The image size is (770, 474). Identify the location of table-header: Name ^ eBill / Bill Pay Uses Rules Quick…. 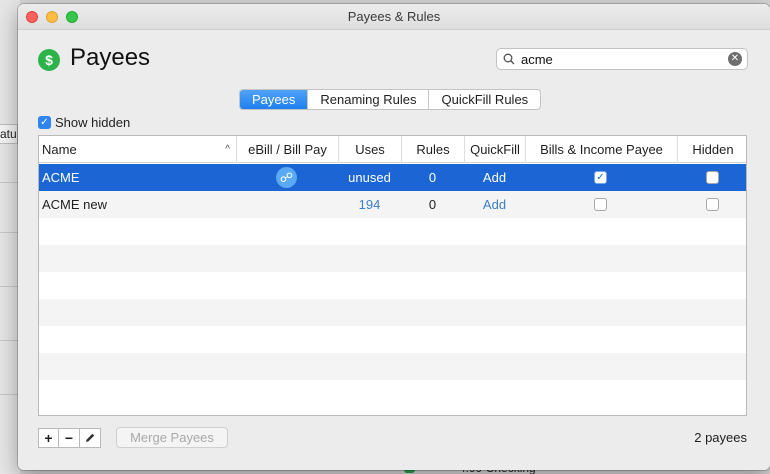
(392, 149).